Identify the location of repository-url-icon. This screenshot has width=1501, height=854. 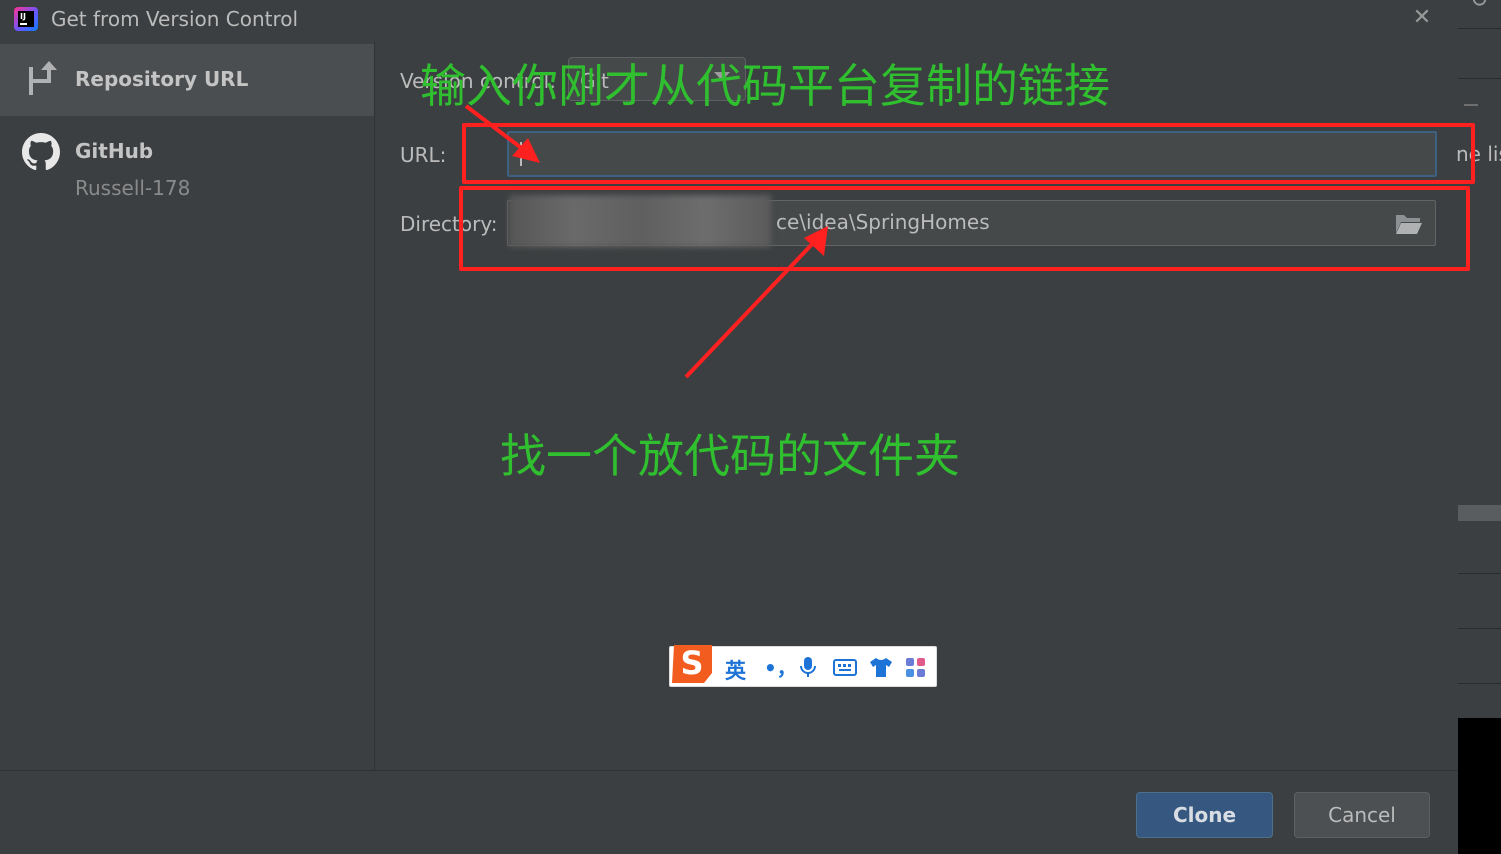
(43, 78).